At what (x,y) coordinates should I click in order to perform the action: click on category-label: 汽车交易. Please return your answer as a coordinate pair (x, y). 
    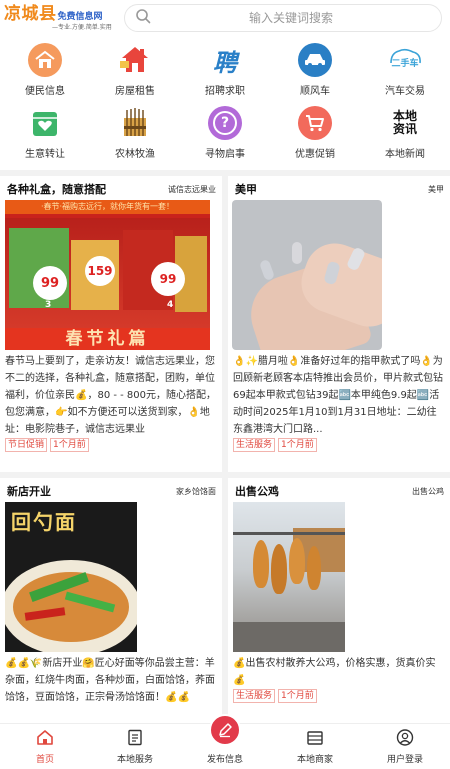
    Looking at the image, I should click on (405, 91).